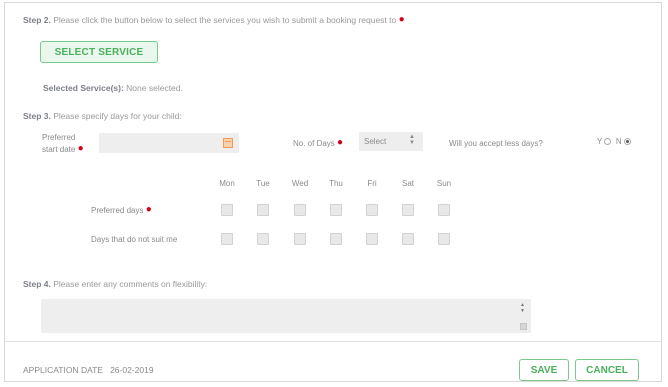 This screenshot has width=668, height=387. I want to click on not-suit-thu-checkbox, so click(336, 239).